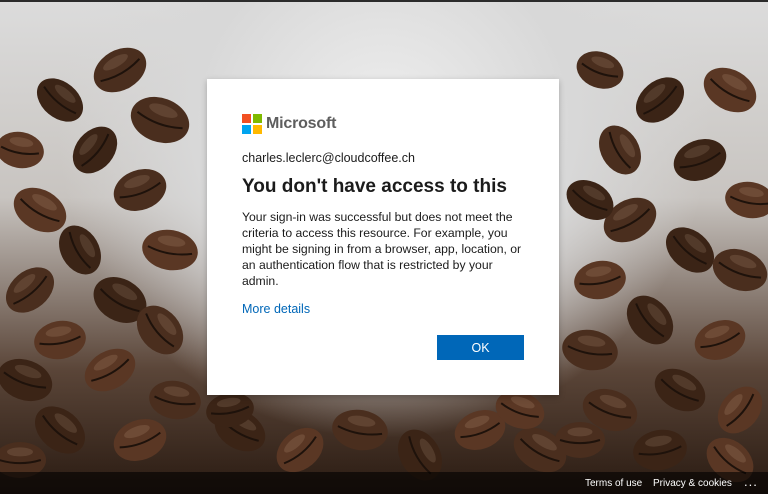 This screenshot has height=494, width=768. I want to click on top-border, so click(384, 1).